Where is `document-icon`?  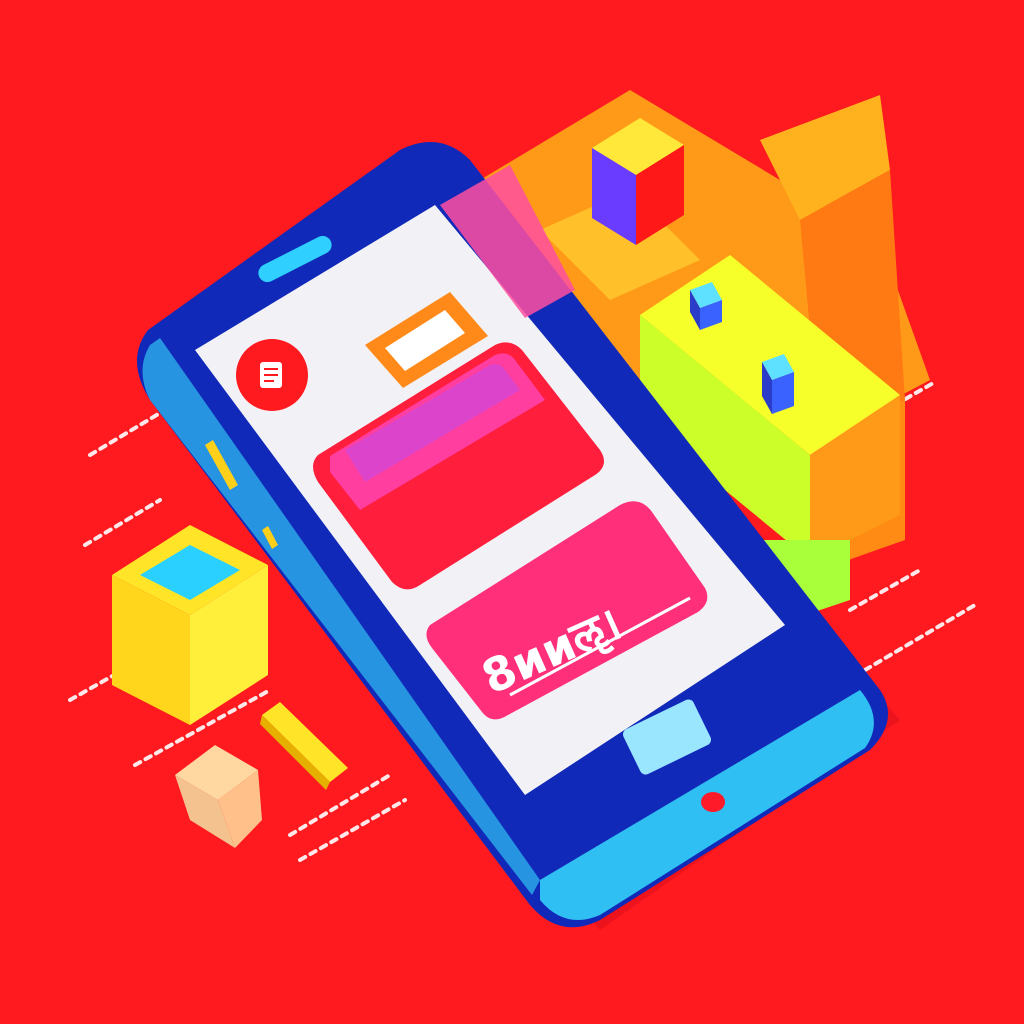
document-icon is located at coordinates (272, 375).